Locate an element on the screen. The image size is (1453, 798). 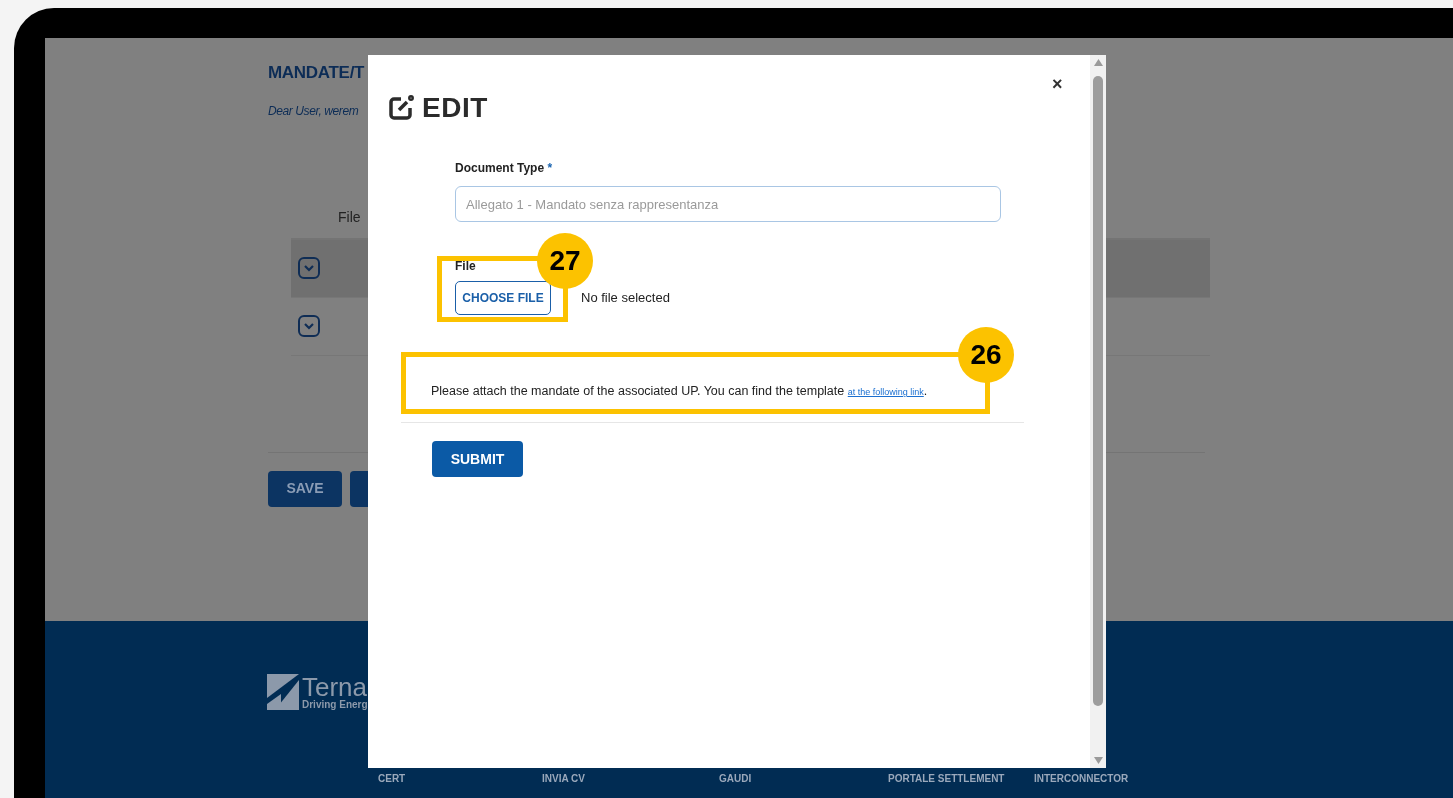
footer-link: INVIA CV is located at coordinates (630, 778).